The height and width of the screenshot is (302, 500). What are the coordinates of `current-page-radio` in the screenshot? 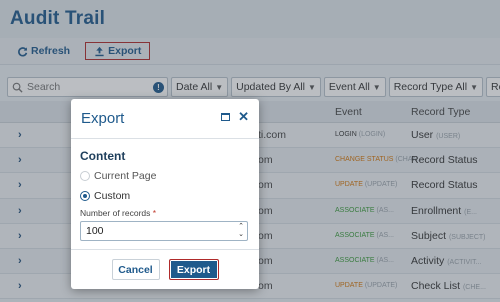 It's located at (85, 176).